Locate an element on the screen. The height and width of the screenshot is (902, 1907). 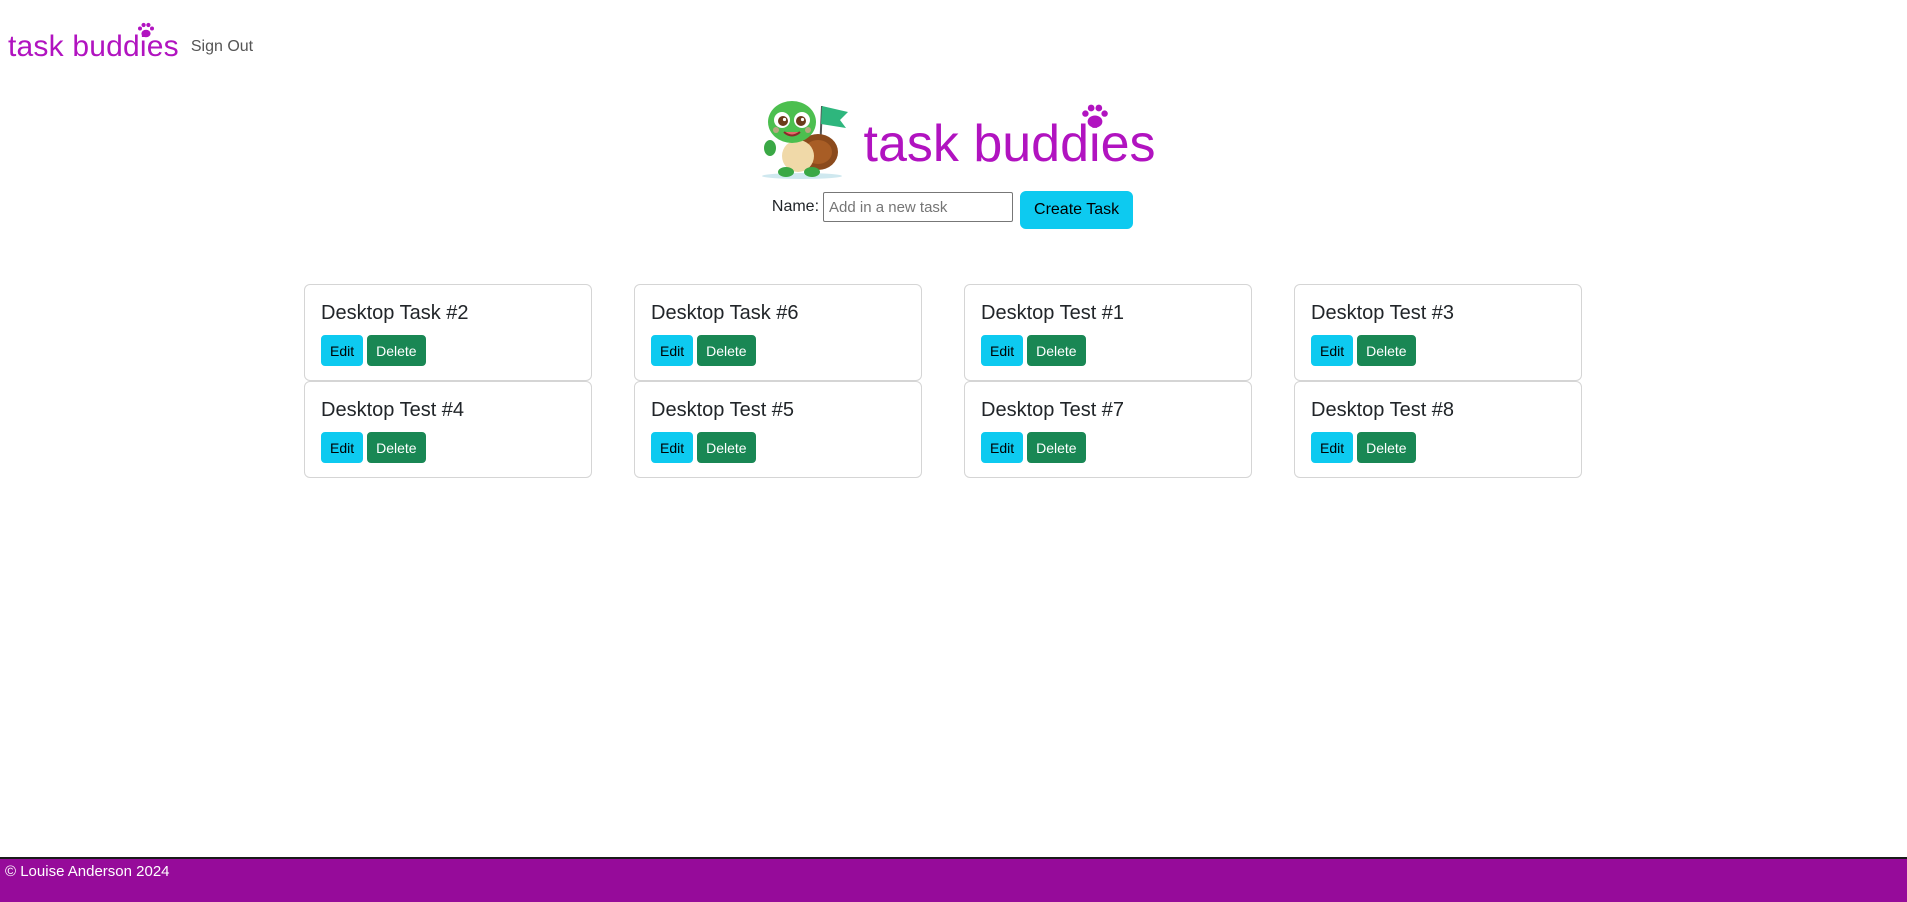
task-title: Desktop Test #5 is located at coordinates (723, 410).